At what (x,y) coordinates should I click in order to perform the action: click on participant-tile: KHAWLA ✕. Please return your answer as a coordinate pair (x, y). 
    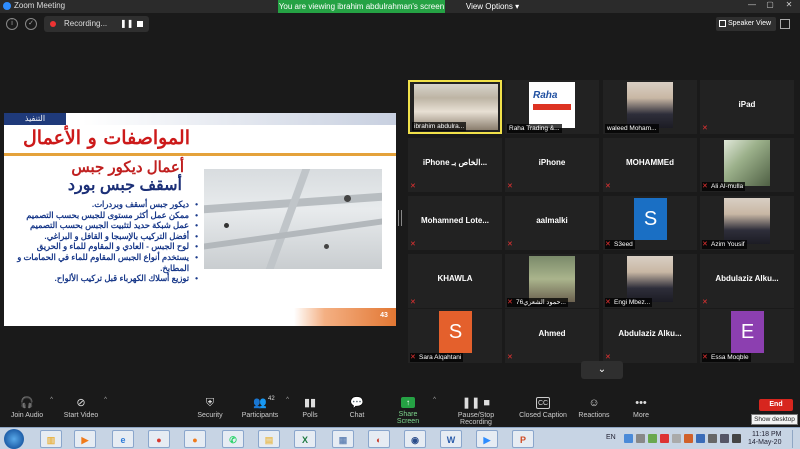
    Looking at the image, I should click on (455, 281).